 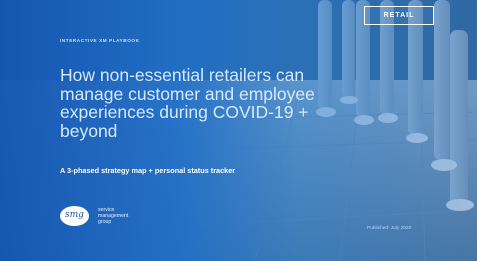 I want to click on eyebrow-label: INTERACTIVE XM PLAYBOOK, so click(x=100, y=40).